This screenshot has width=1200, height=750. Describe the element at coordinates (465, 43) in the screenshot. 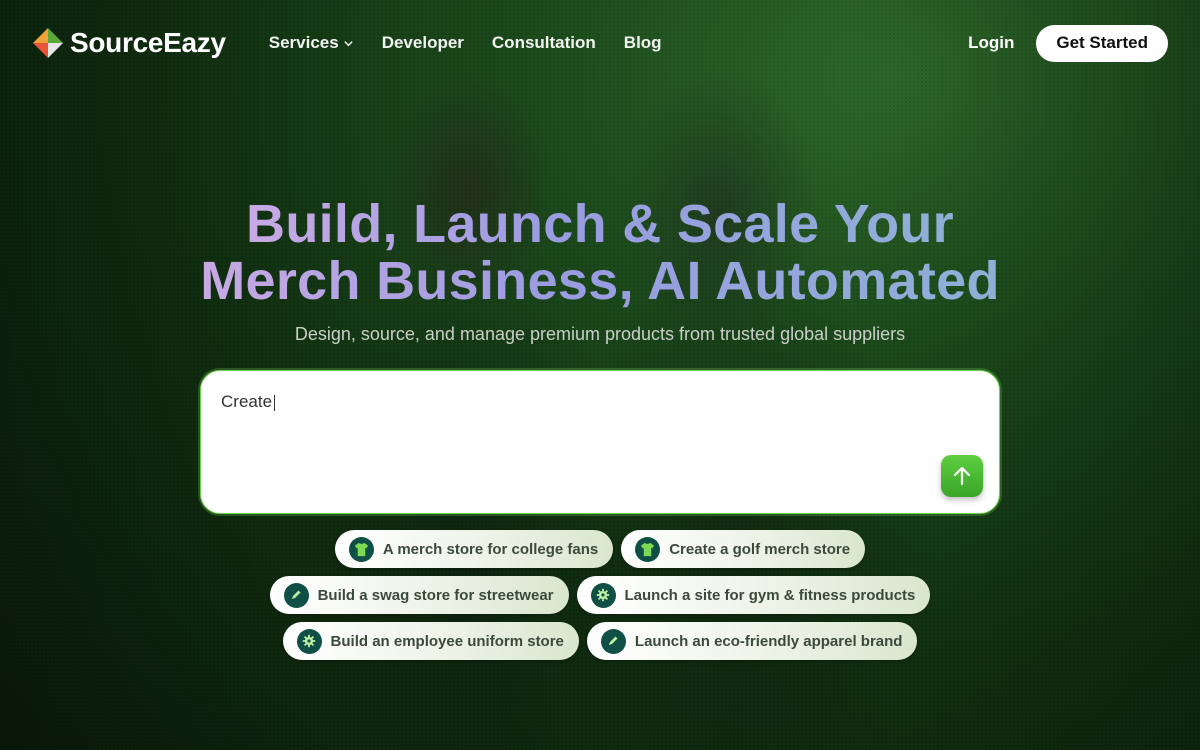

I see `main-menu: Services Developer Consultation Blog` at that location.